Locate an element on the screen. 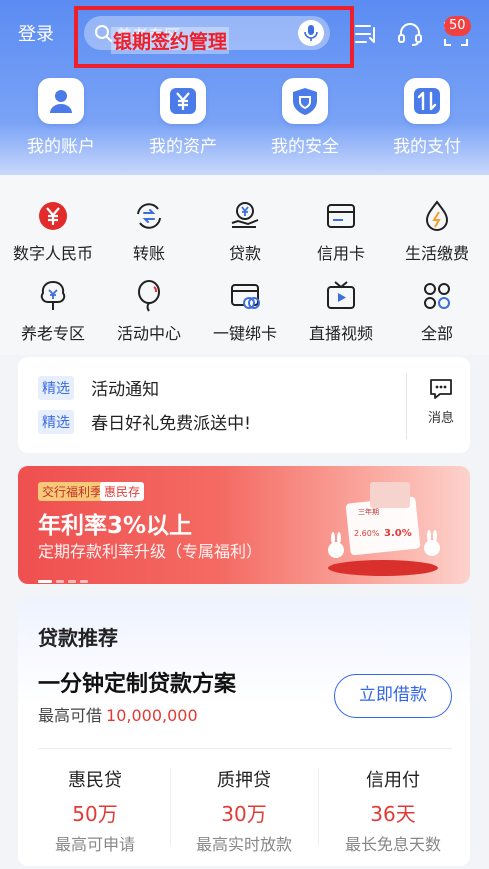 The image size is (489, 869). bind-card-icon is located at coordinates (245, 296).